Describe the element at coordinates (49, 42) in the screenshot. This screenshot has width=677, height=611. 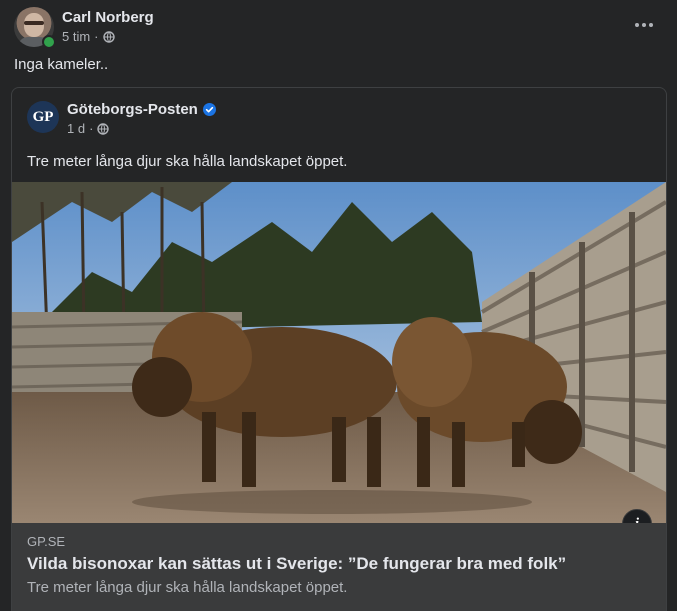
I see `online-status-dot` at that location.